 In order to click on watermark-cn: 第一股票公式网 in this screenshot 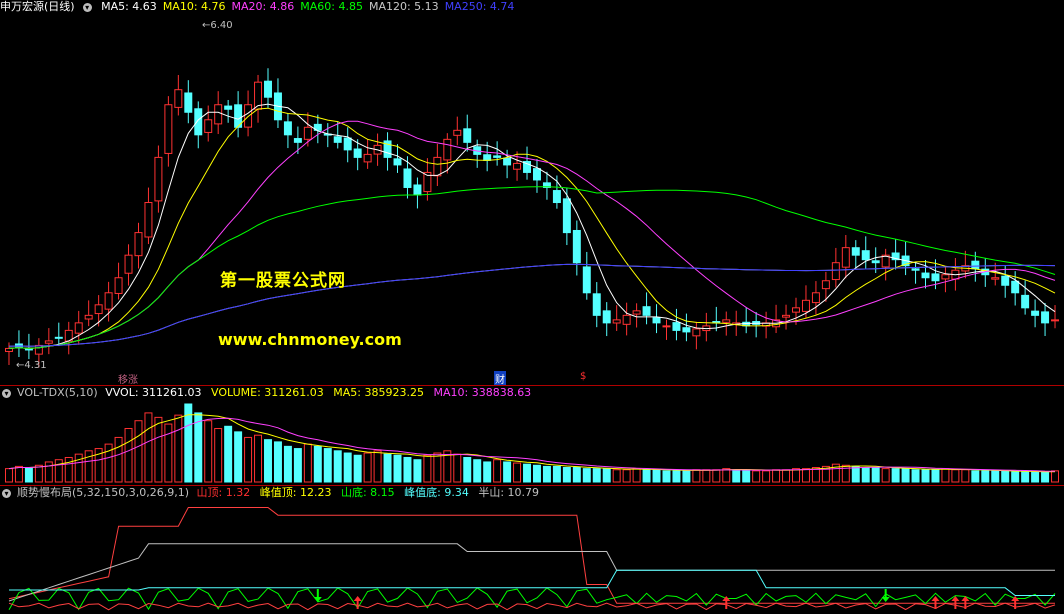, I will do `click(283, 281)`.